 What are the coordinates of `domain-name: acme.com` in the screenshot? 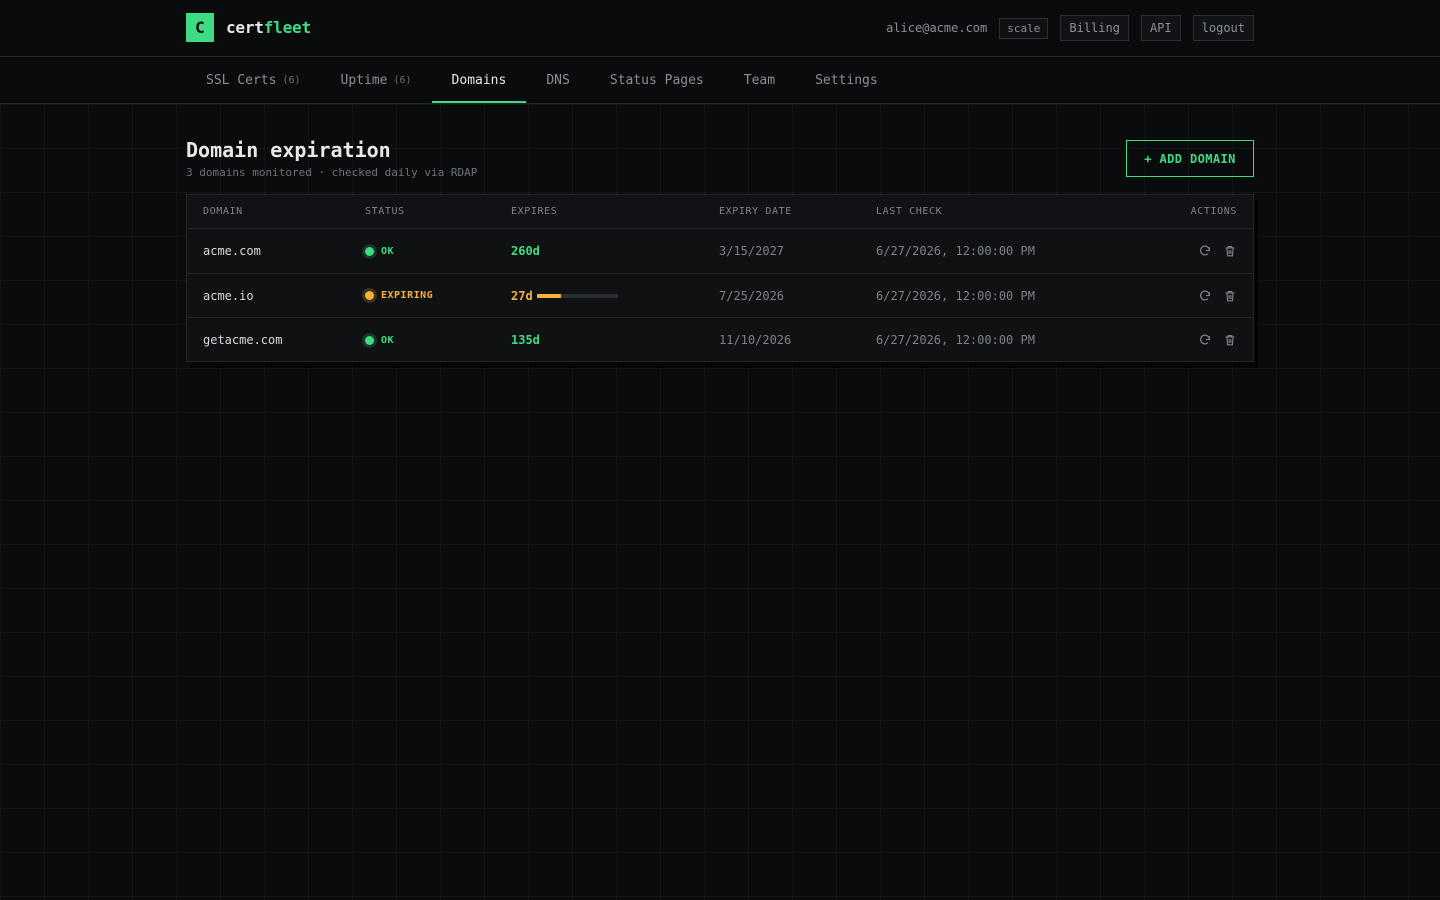 It's located at (232, 251).